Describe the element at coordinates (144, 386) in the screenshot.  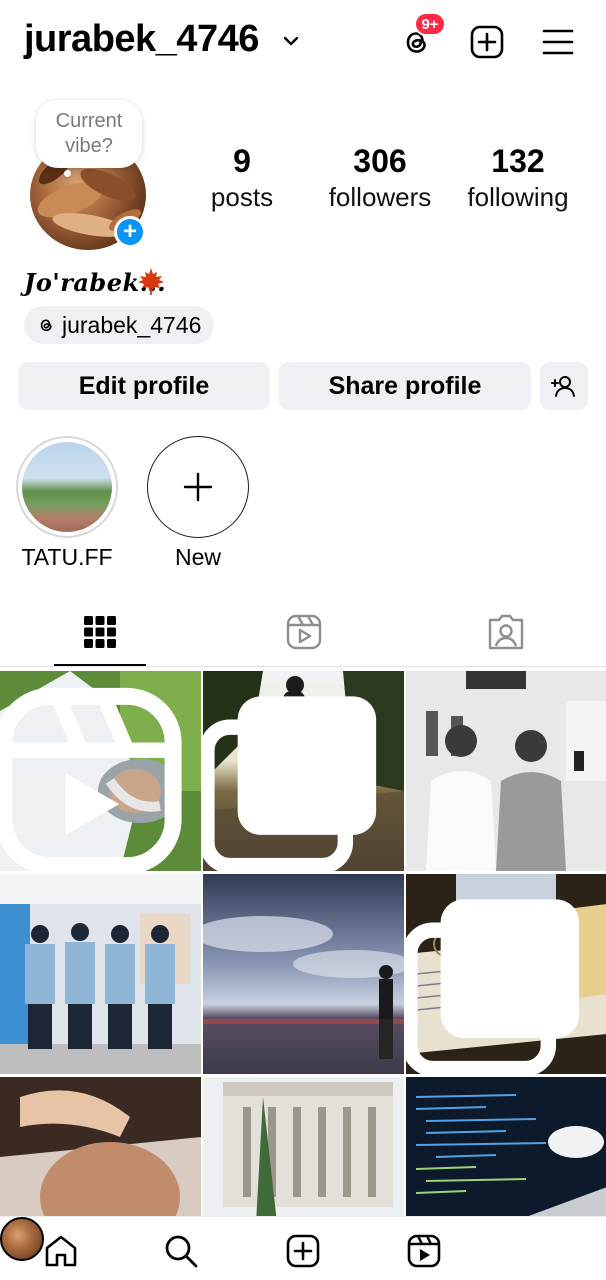
I see `edit-profile-button: Edit profile` at that location.